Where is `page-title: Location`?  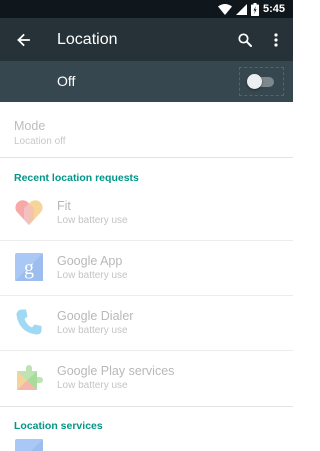
page-title: Location is located at coordinates (87, 39).